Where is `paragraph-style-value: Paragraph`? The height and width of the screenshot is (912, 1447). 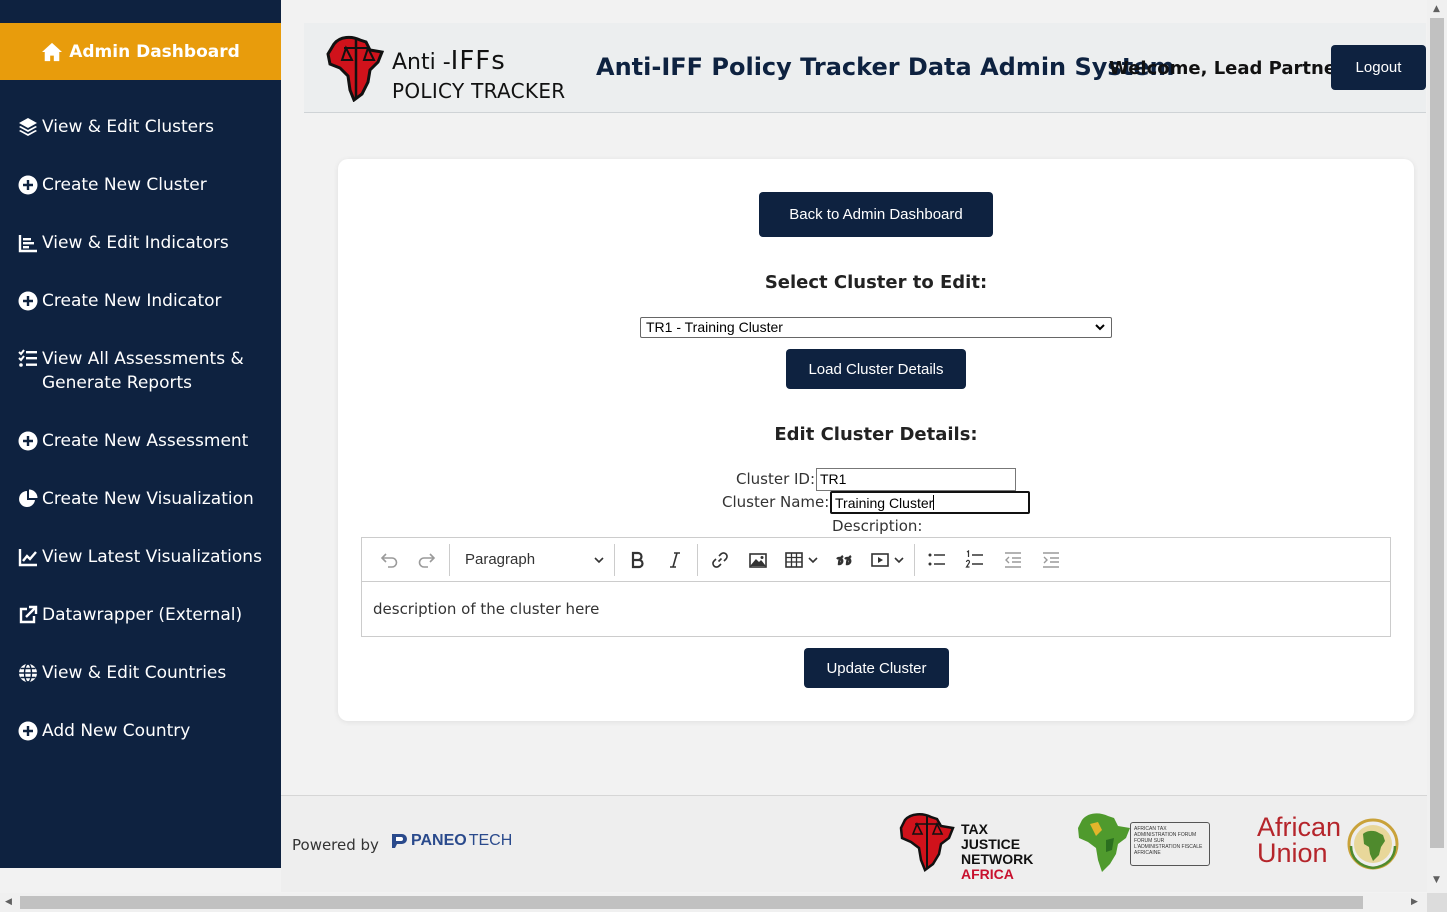
paragraph-style-value: Paragraph is located at coordinates (500, 559).